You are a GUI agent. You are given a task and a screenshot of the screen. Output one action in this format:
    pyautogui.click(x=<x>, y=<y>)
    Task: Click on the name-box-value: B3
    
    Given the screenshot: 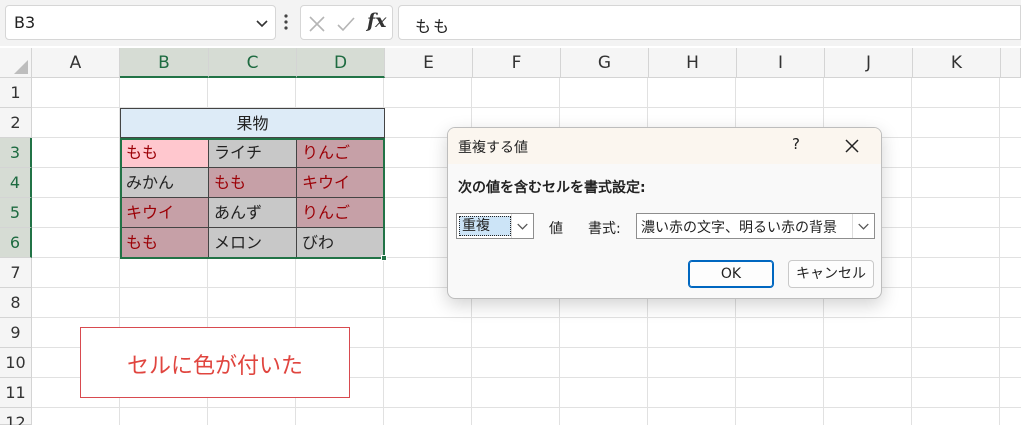 What is the action you would take?
    pyautogui.click(x=25, y=22)
    